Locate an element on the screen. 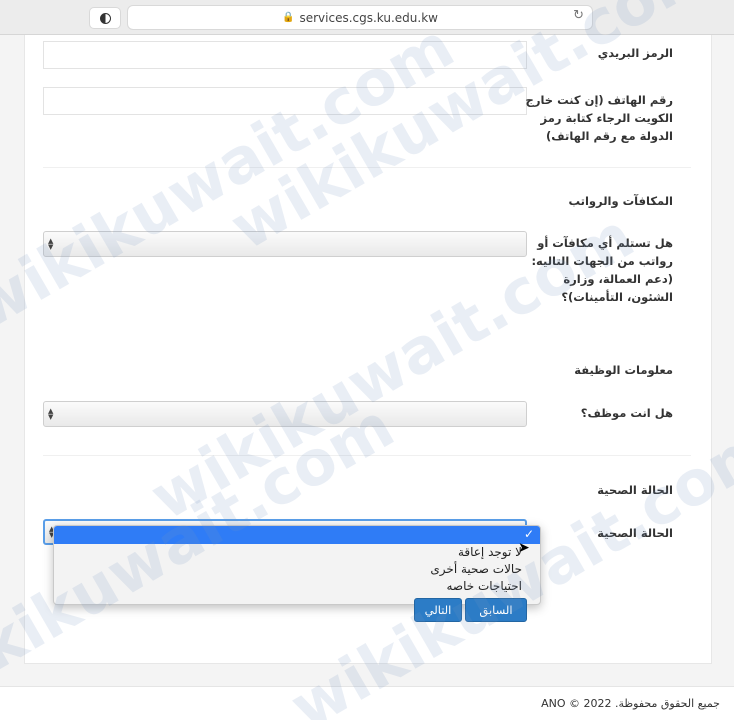 The image size is (734, 721). url-text: services.cgs.ku.edu.kw is located at coordinates (368, 17).